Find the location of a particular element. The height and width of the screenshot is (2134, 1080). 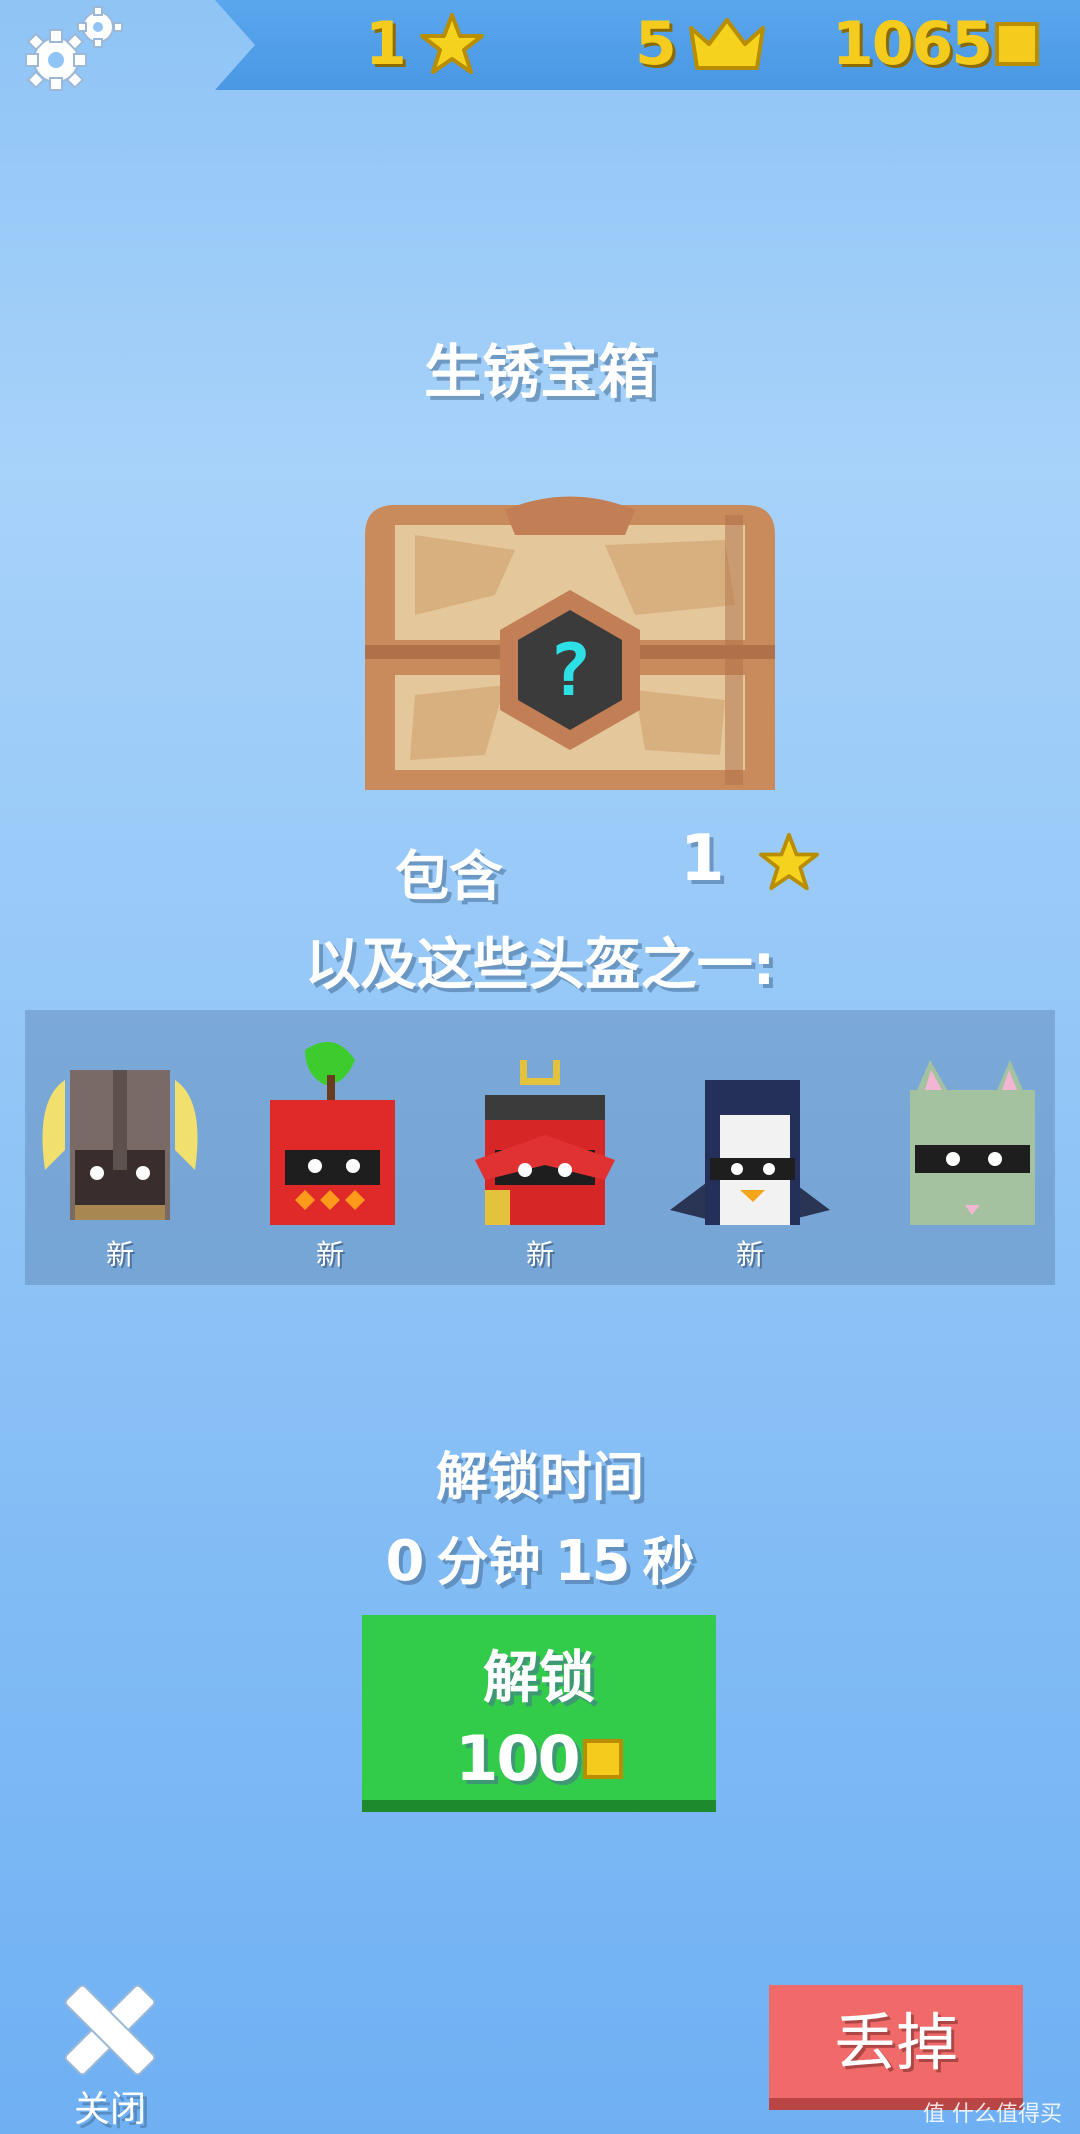

gear-icon is located at coordinates (74, 48).